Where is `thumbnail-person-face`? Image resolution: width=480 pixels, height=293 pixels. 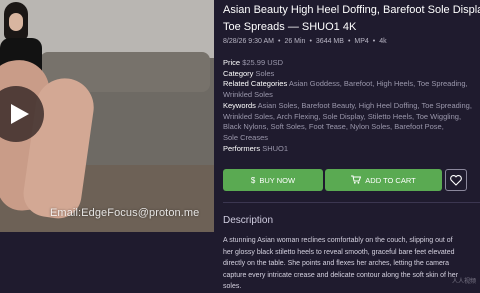
thumbnail-person-face is located at coordinates (16, 22).